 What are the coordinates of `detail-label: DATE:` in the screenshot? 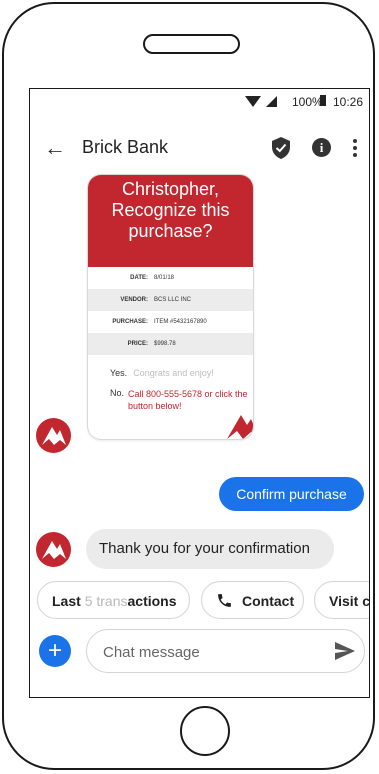 It's located at (139, 278).